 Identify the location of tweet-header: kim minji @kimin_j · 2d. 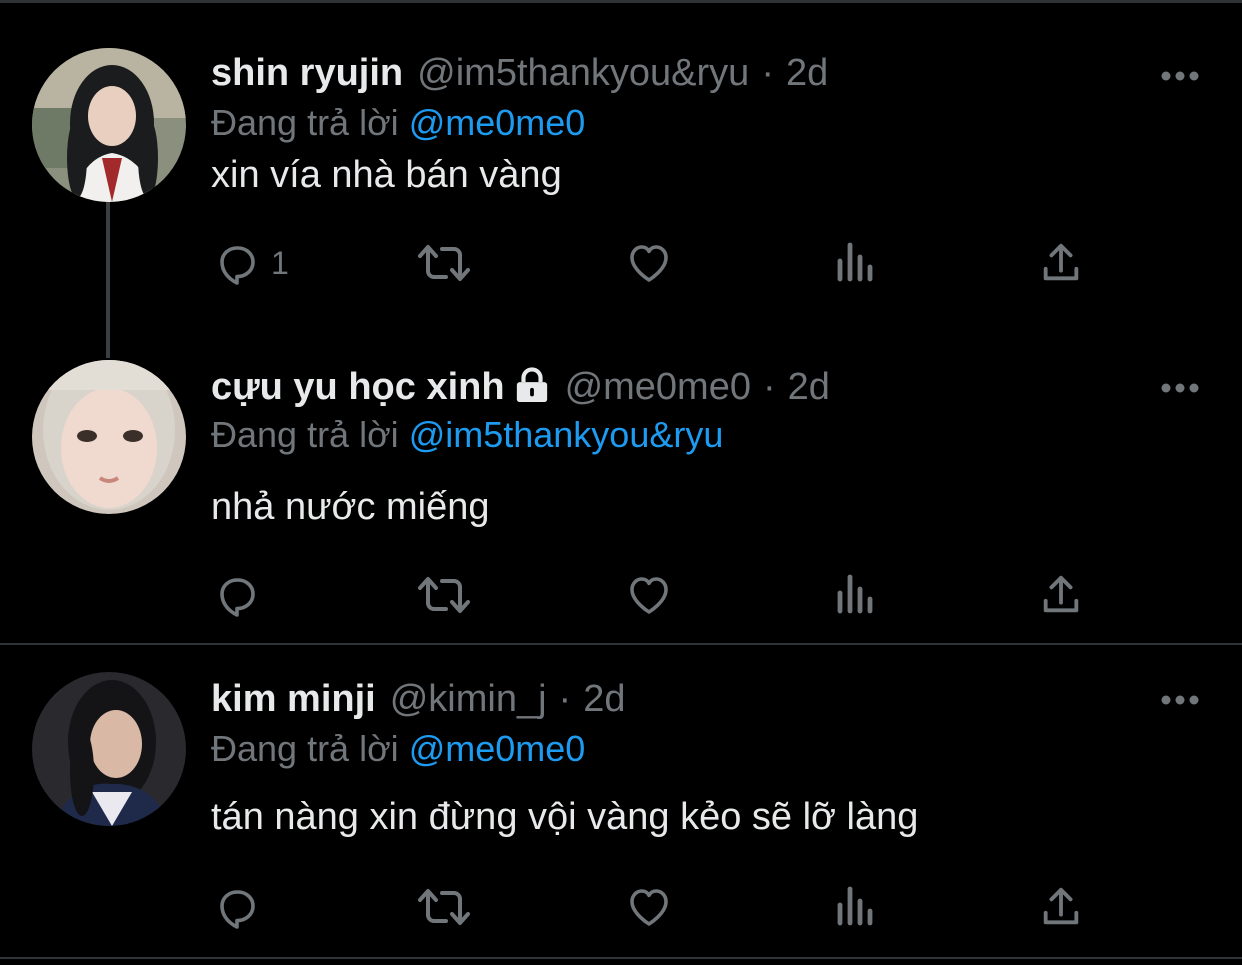
(418, 699).